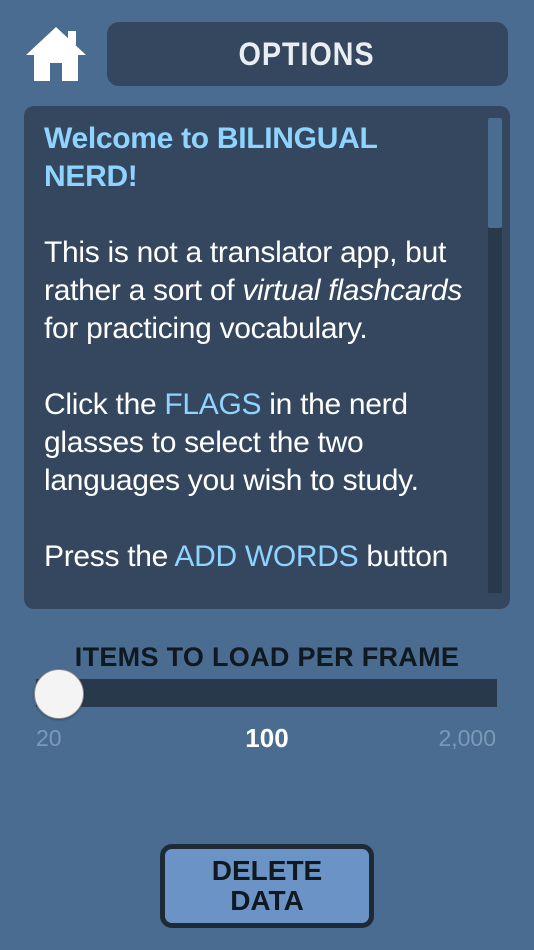  Describe the element at coordinates (467, 738) in the screenshot. I see `slider-max-label: 2,000` at that location.